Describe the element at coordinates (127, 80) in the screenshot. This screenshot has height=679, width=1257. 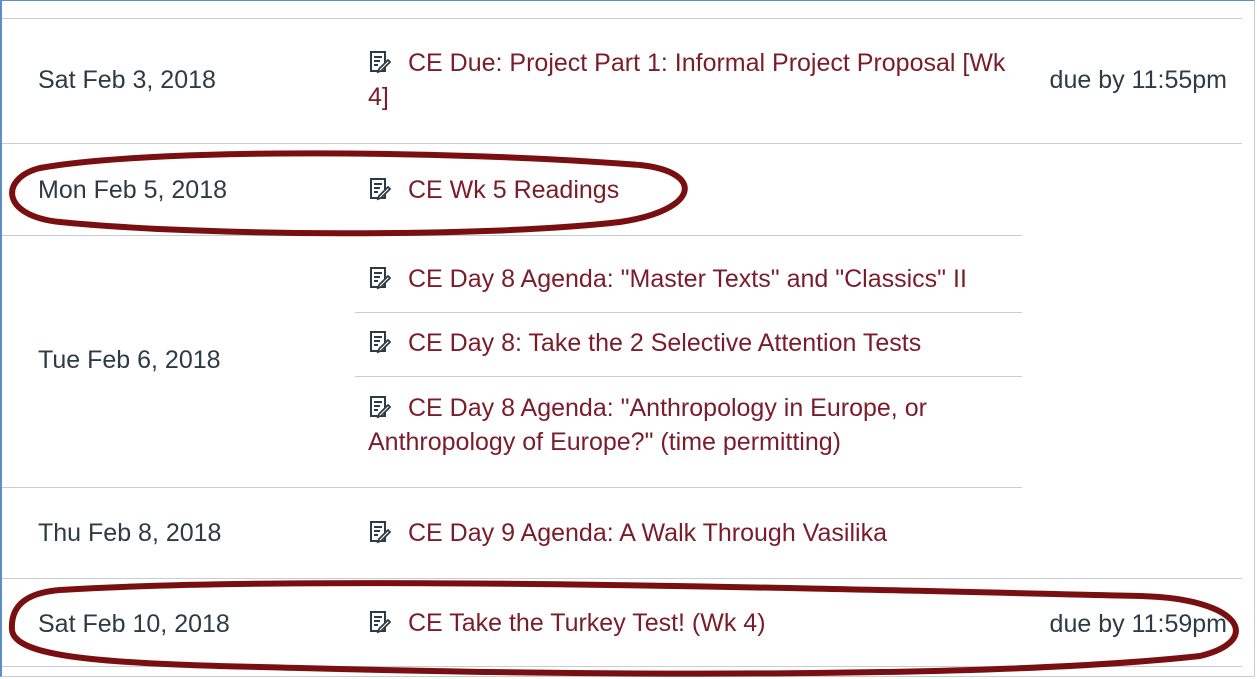
I see `row-date: Sat Feb 3, 2018` at that location.